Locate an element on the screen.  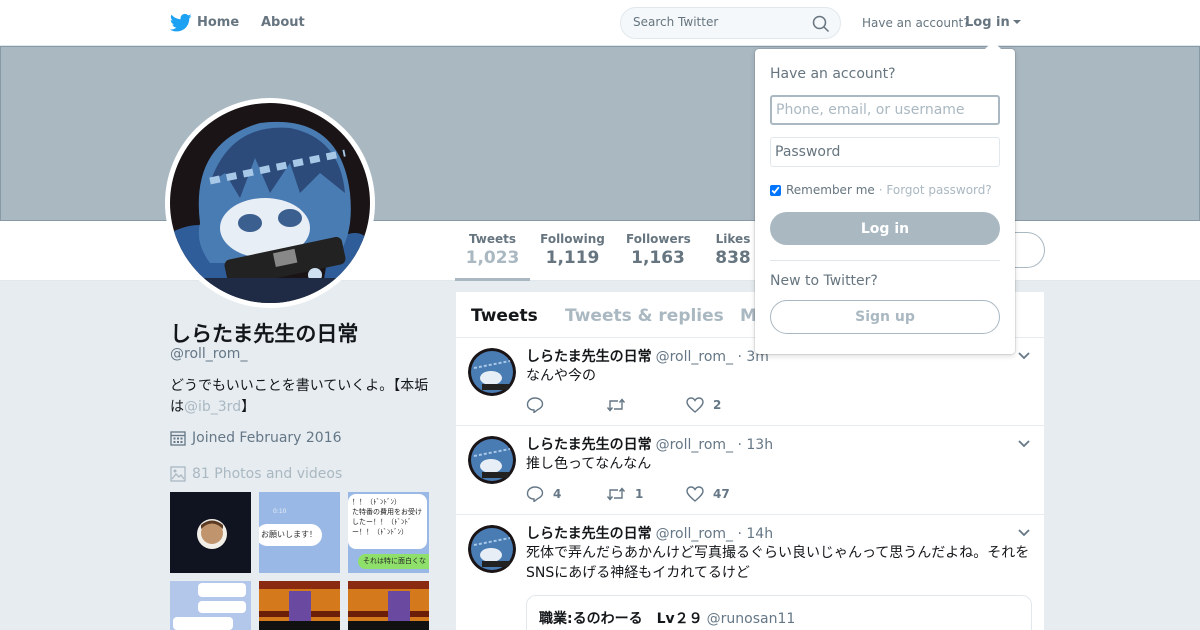
nav-about-link: About is located at coordinates (283, 22).